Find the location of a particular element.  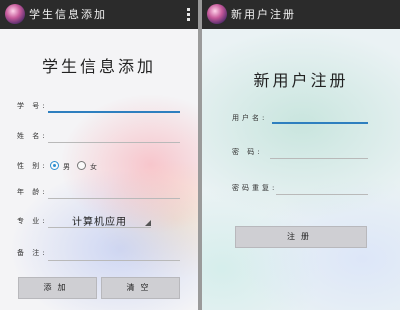

title-bar: 新用户注册 is located at coordinates (301, 14).